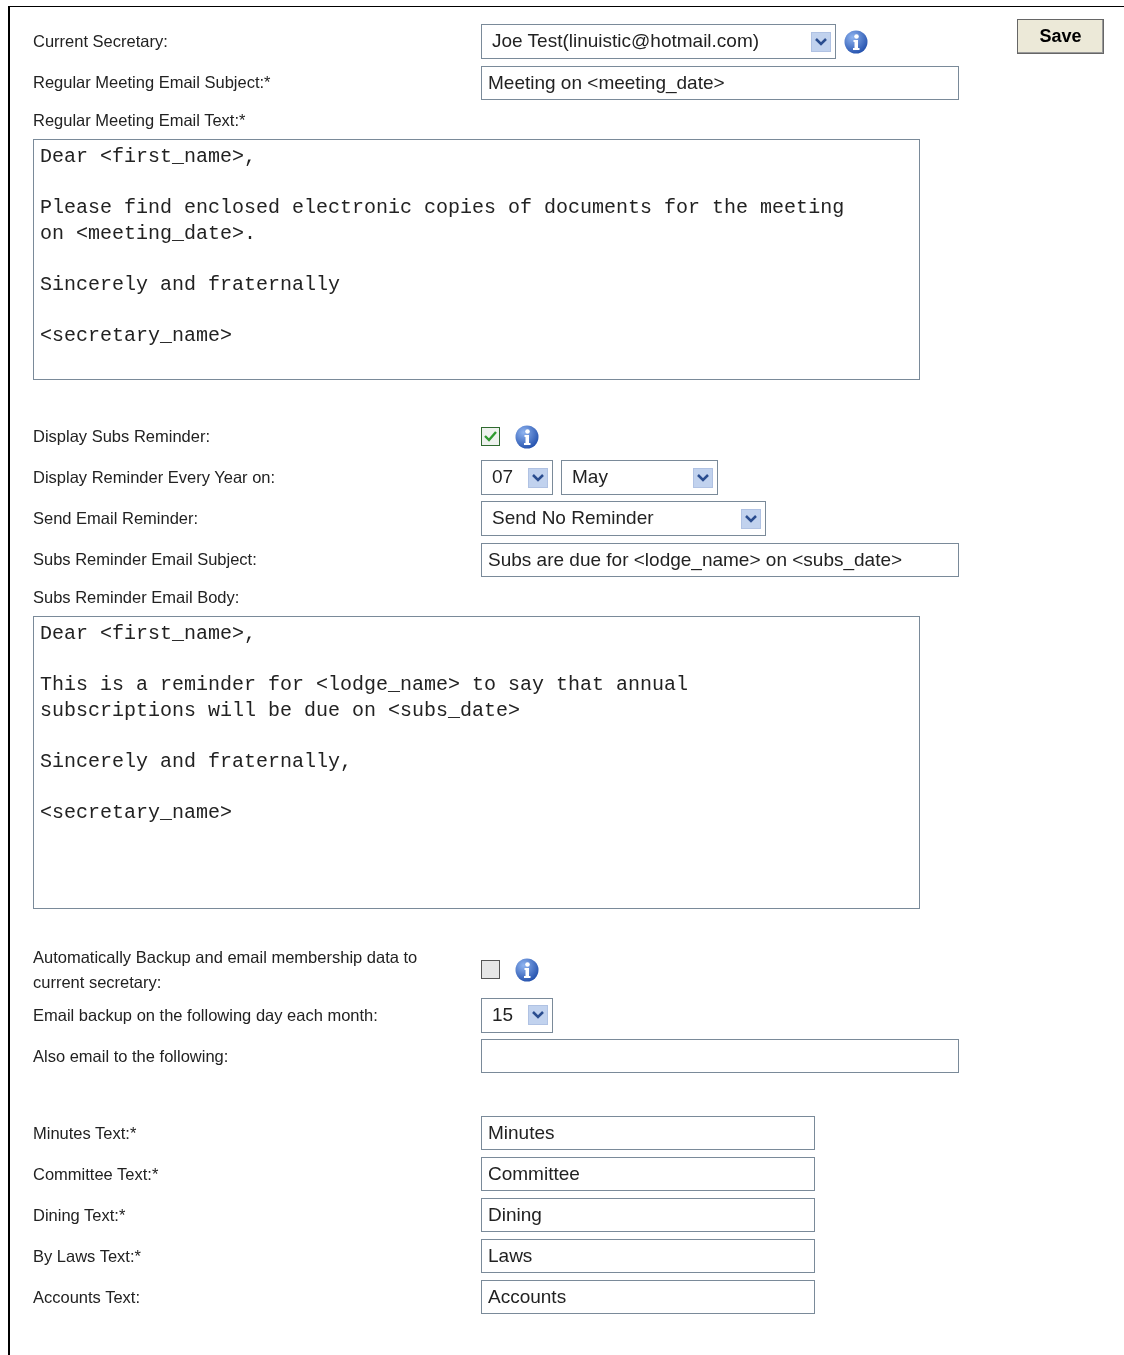  I want to click on dropdown: May, so click(639, 477).